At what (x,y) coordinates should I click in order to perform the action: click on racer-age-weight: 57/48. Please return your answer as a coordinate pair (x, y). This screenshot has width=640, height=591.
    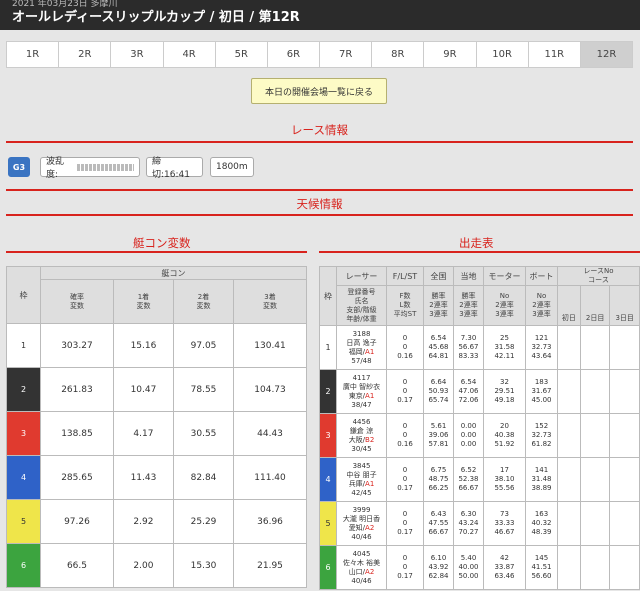
    Looking at the image, I should click on (361, 360).